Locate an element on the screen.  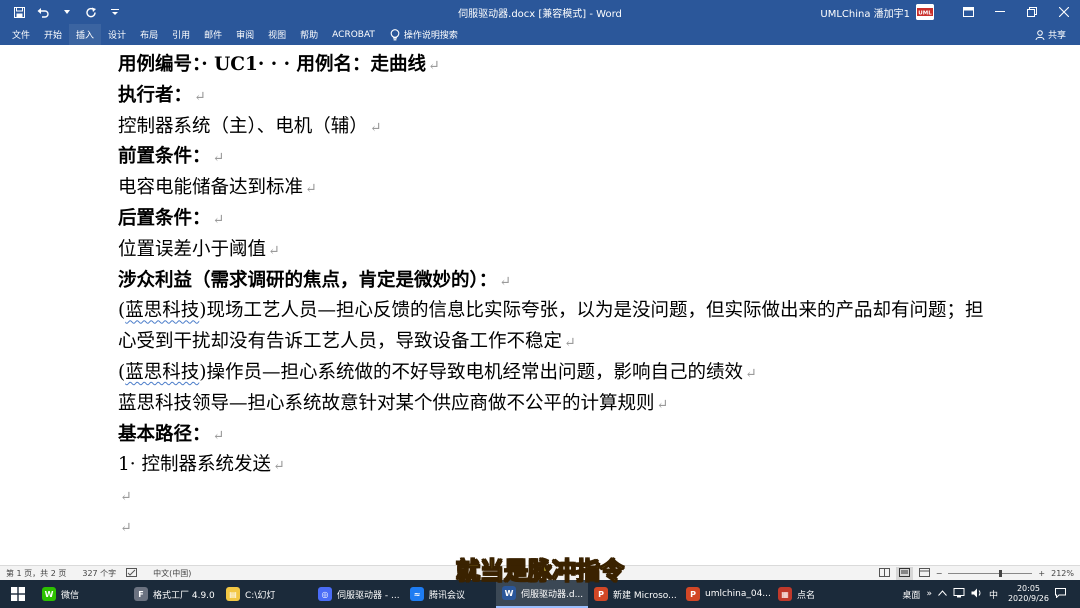
line-text: 蓝思科技领导—担心系统故意针对某个供应商做不公平的计算规则 is located at coordinates (386, 403).